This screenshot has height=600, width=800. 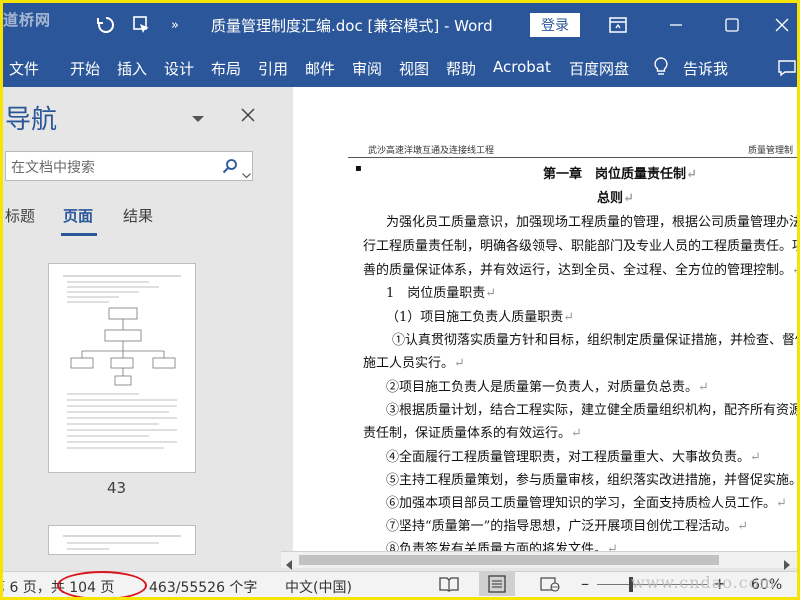 I want to click on tab-review: 审阅, so click(x=367, y=68).